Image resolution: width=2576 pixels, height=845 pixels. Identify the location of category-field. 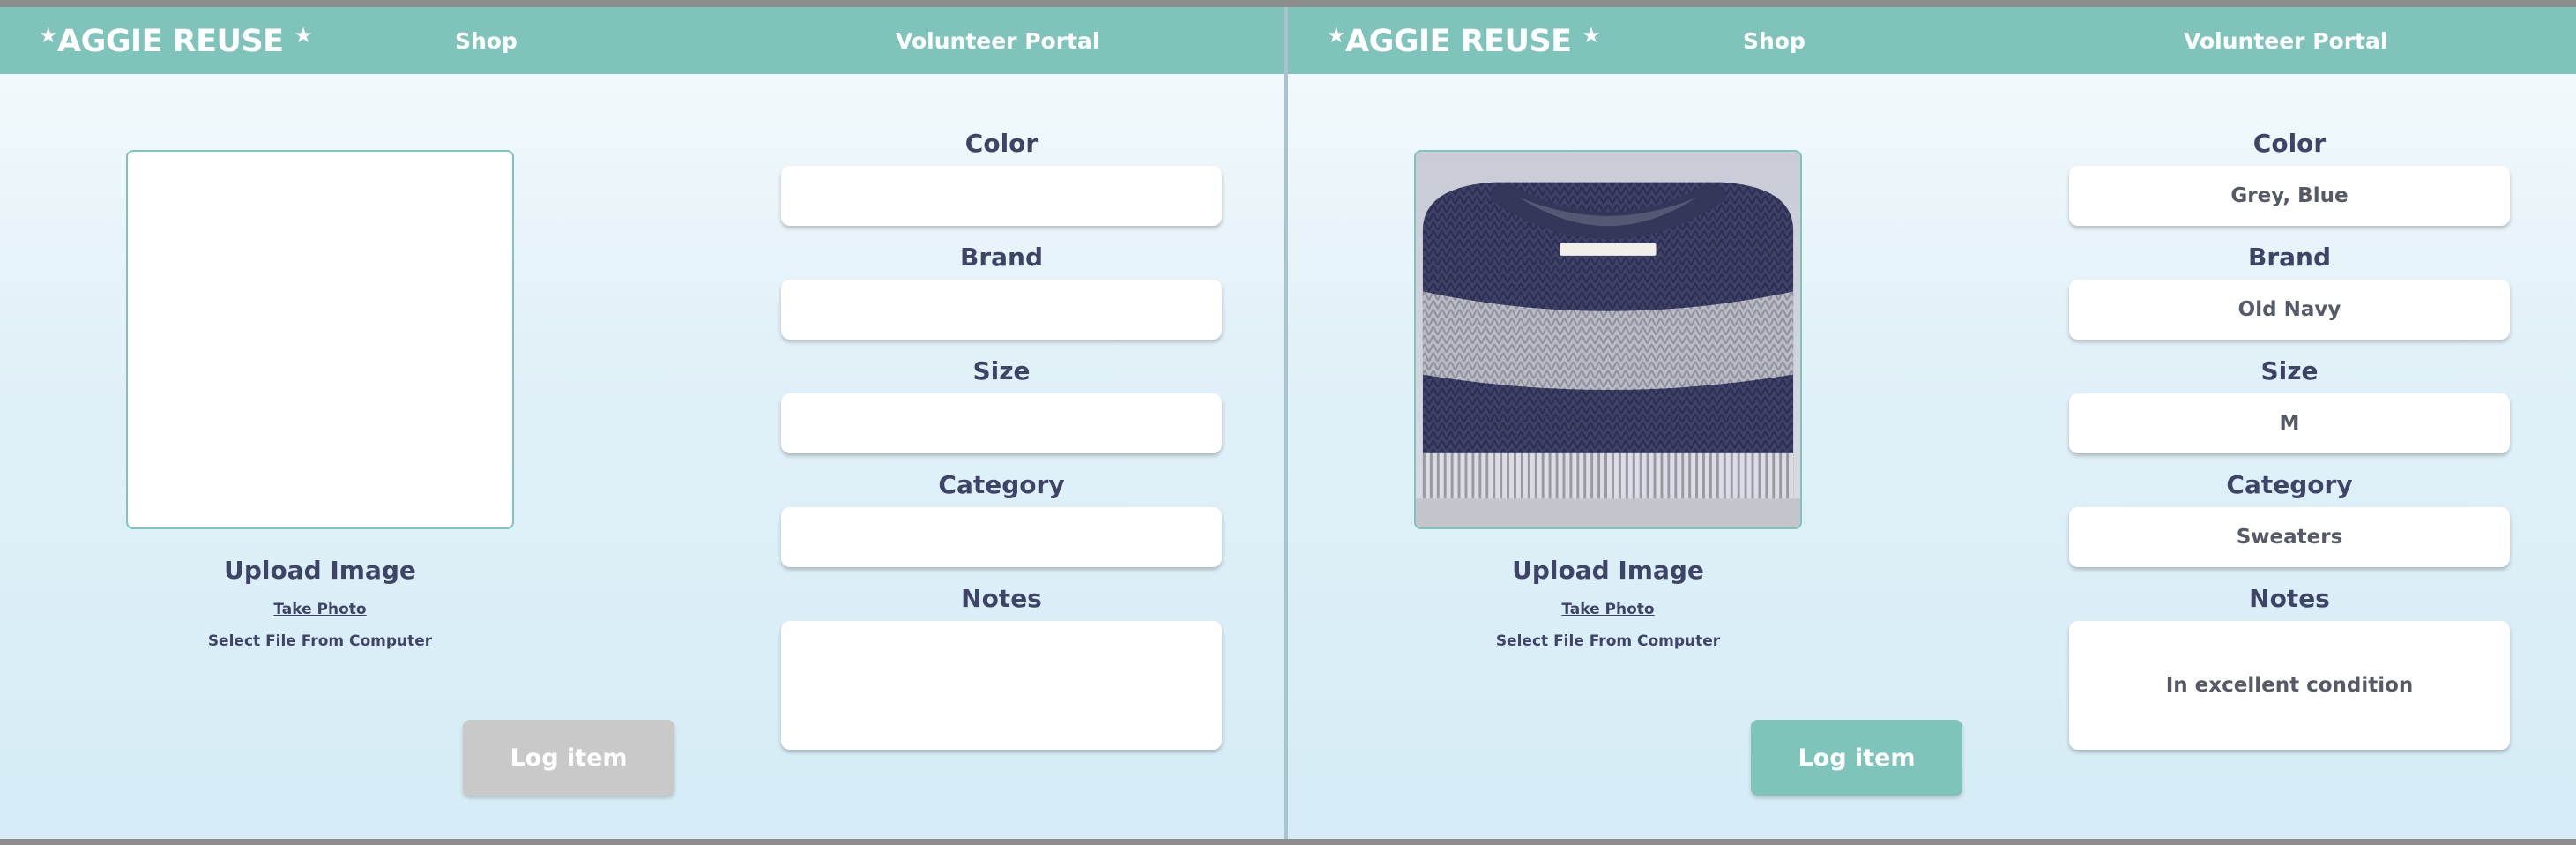
(1002, 537).